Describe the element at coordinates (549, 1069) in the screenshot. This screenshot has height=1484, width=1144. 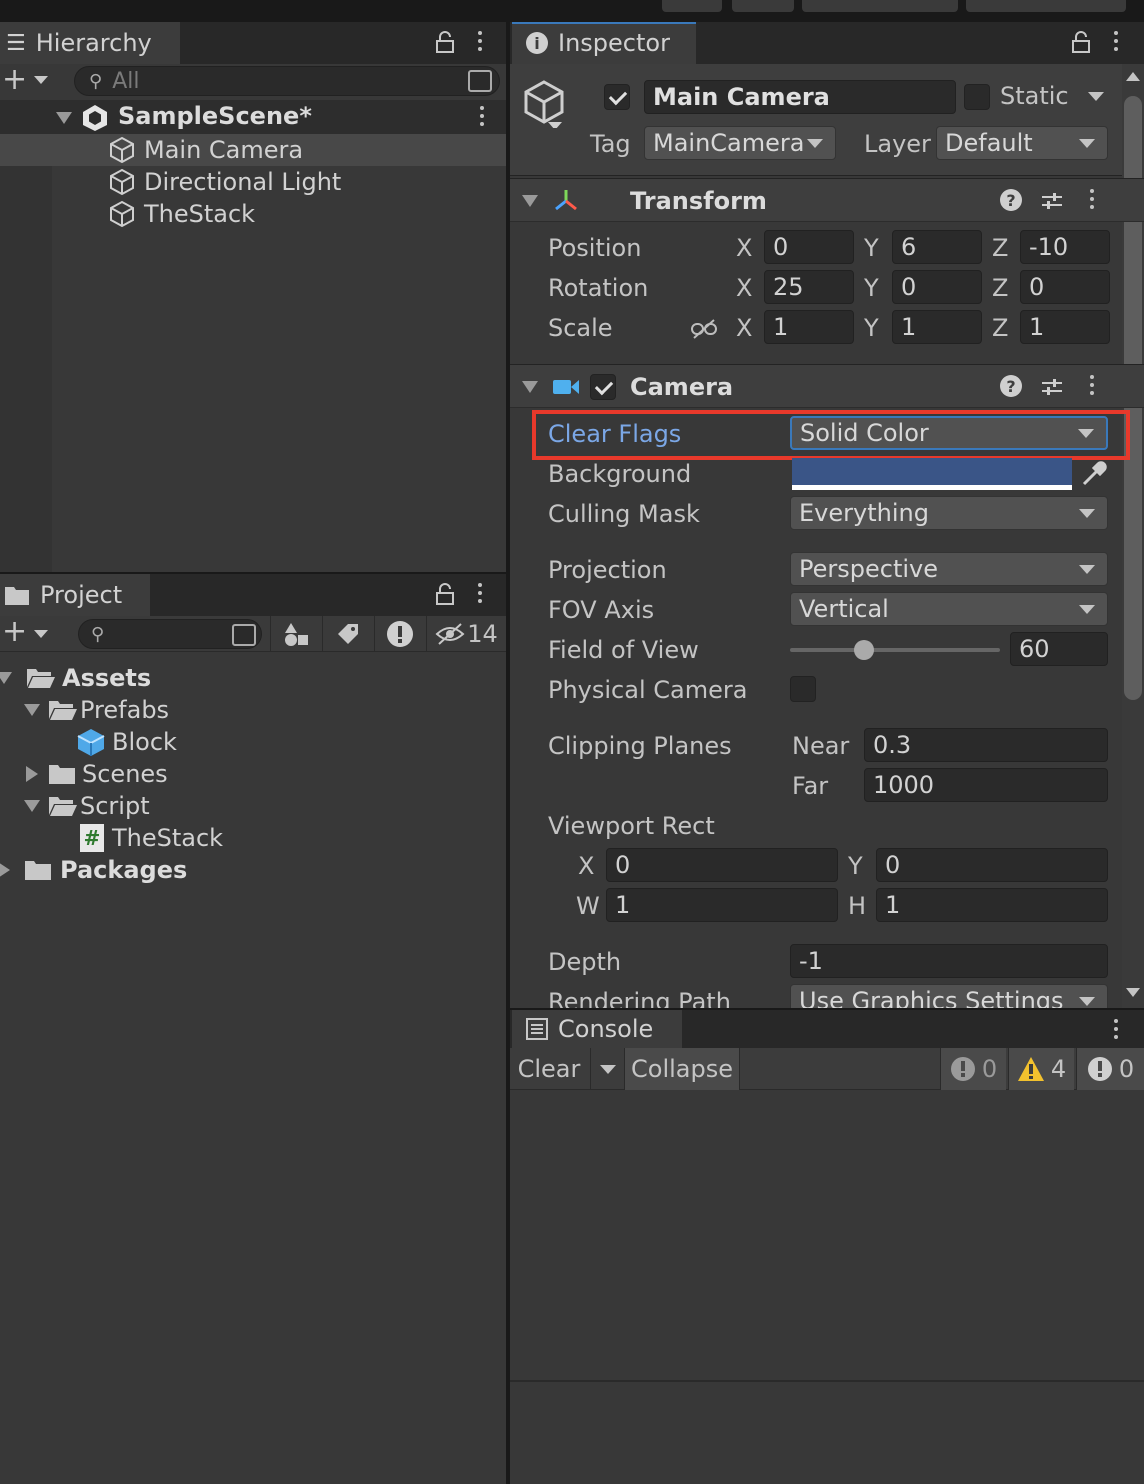
I see `clear-button: Clear` at that location.